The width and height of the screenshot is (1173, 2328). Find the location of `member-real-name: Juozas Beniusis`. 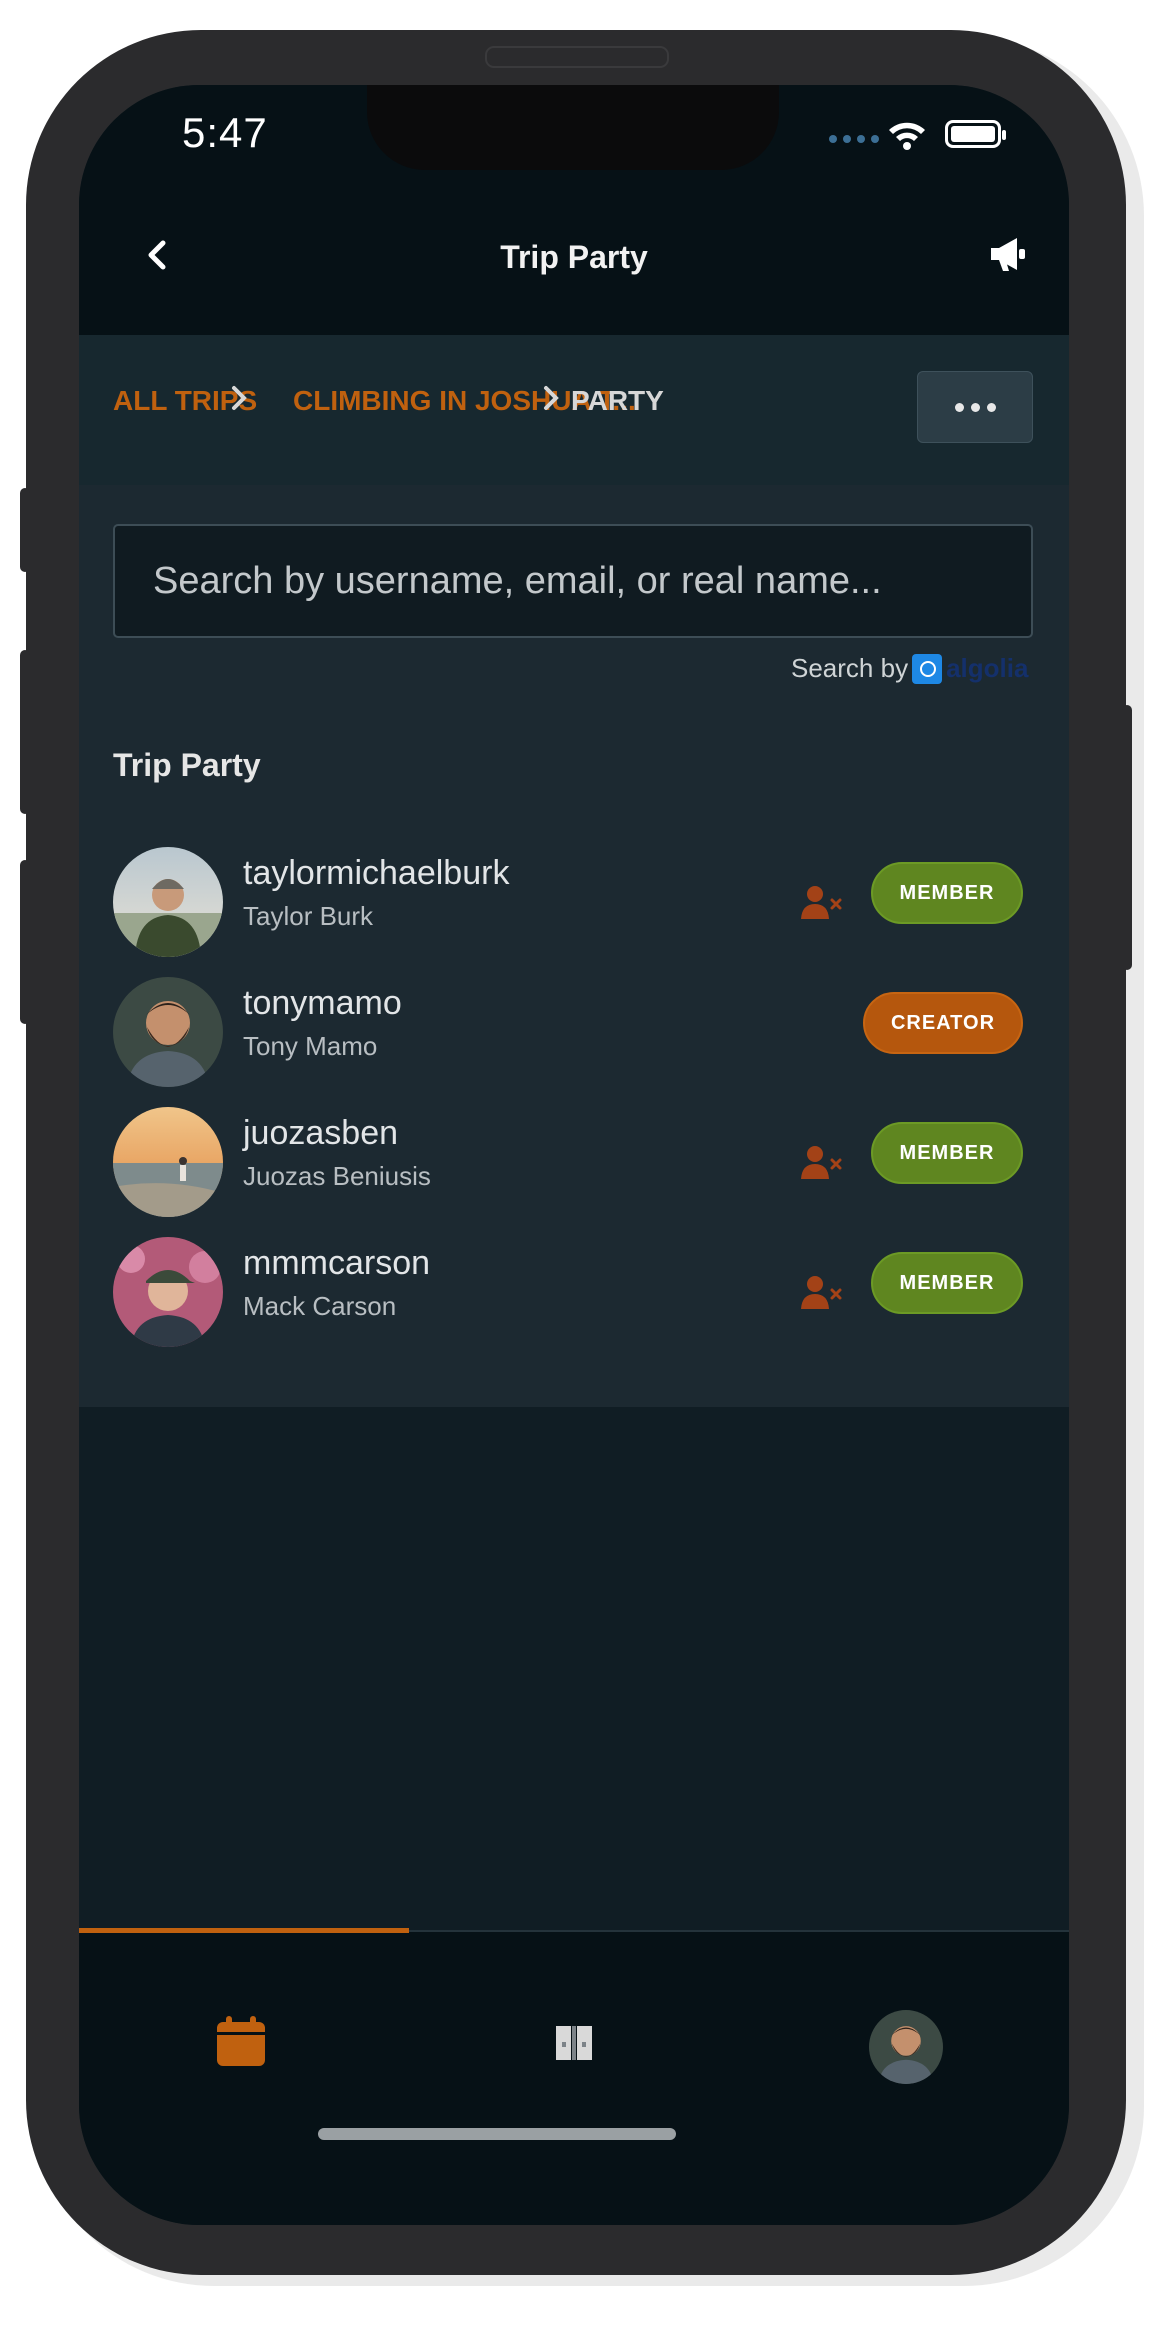

member-real-name: Juozas Beniusis is located at coordinates (337, 1176).